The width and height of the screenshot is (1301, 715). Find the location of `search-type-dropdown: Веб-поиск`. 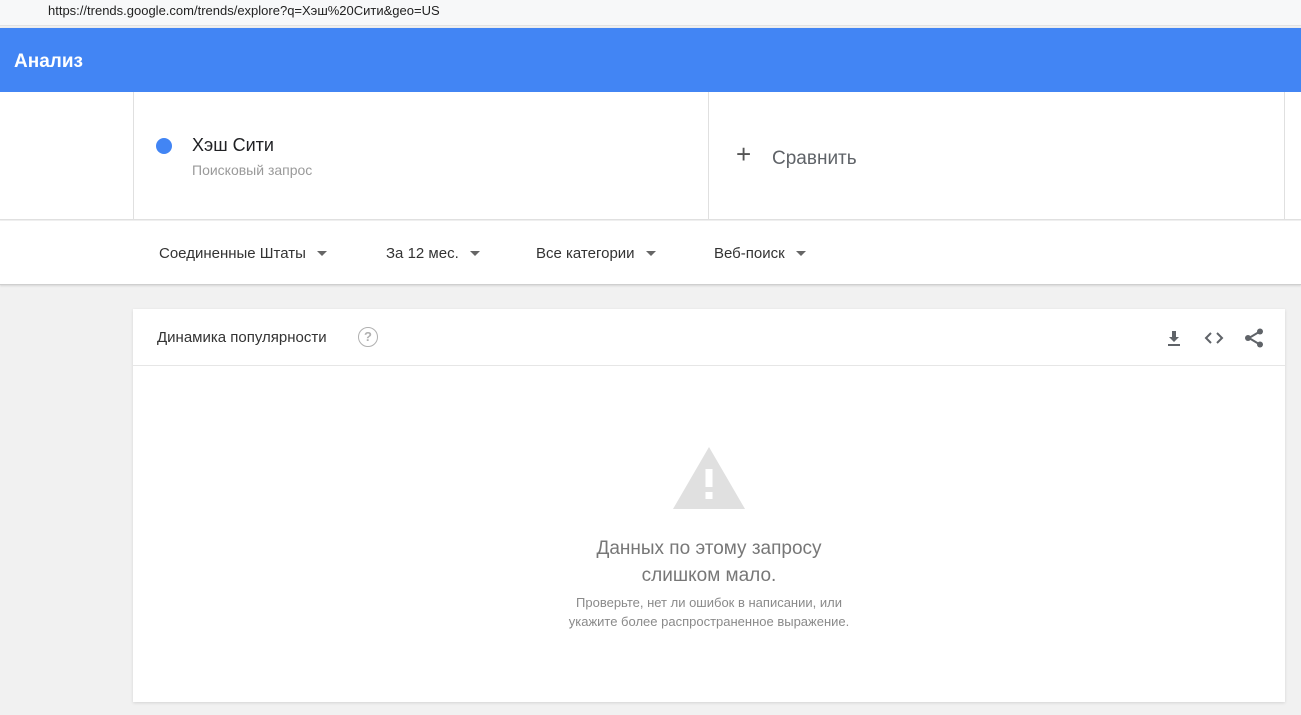

search-type-dropdown: Веб-поиск is located at coordinates (760, 253).